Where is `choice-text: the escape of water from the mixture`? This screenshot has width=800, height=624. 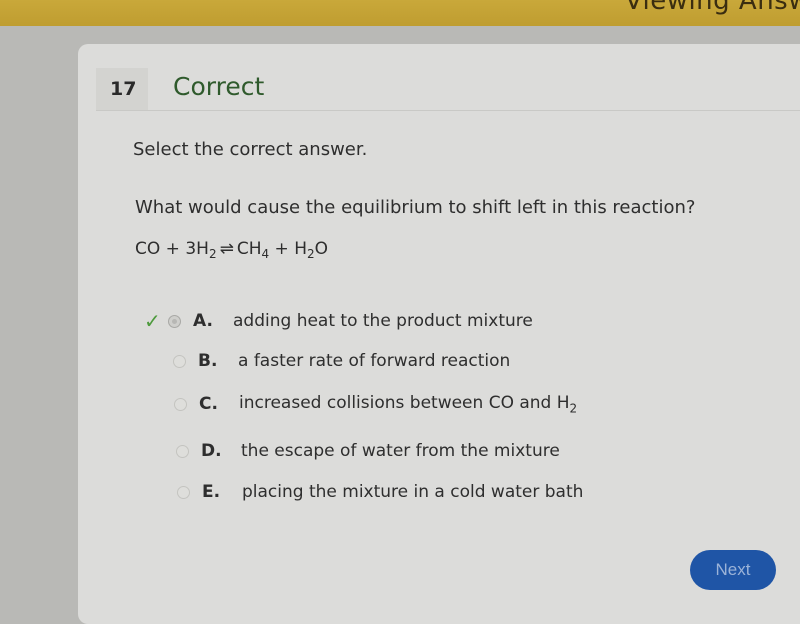 choice-text: the escape of water from the mixture is located at coordinates (400, 451).